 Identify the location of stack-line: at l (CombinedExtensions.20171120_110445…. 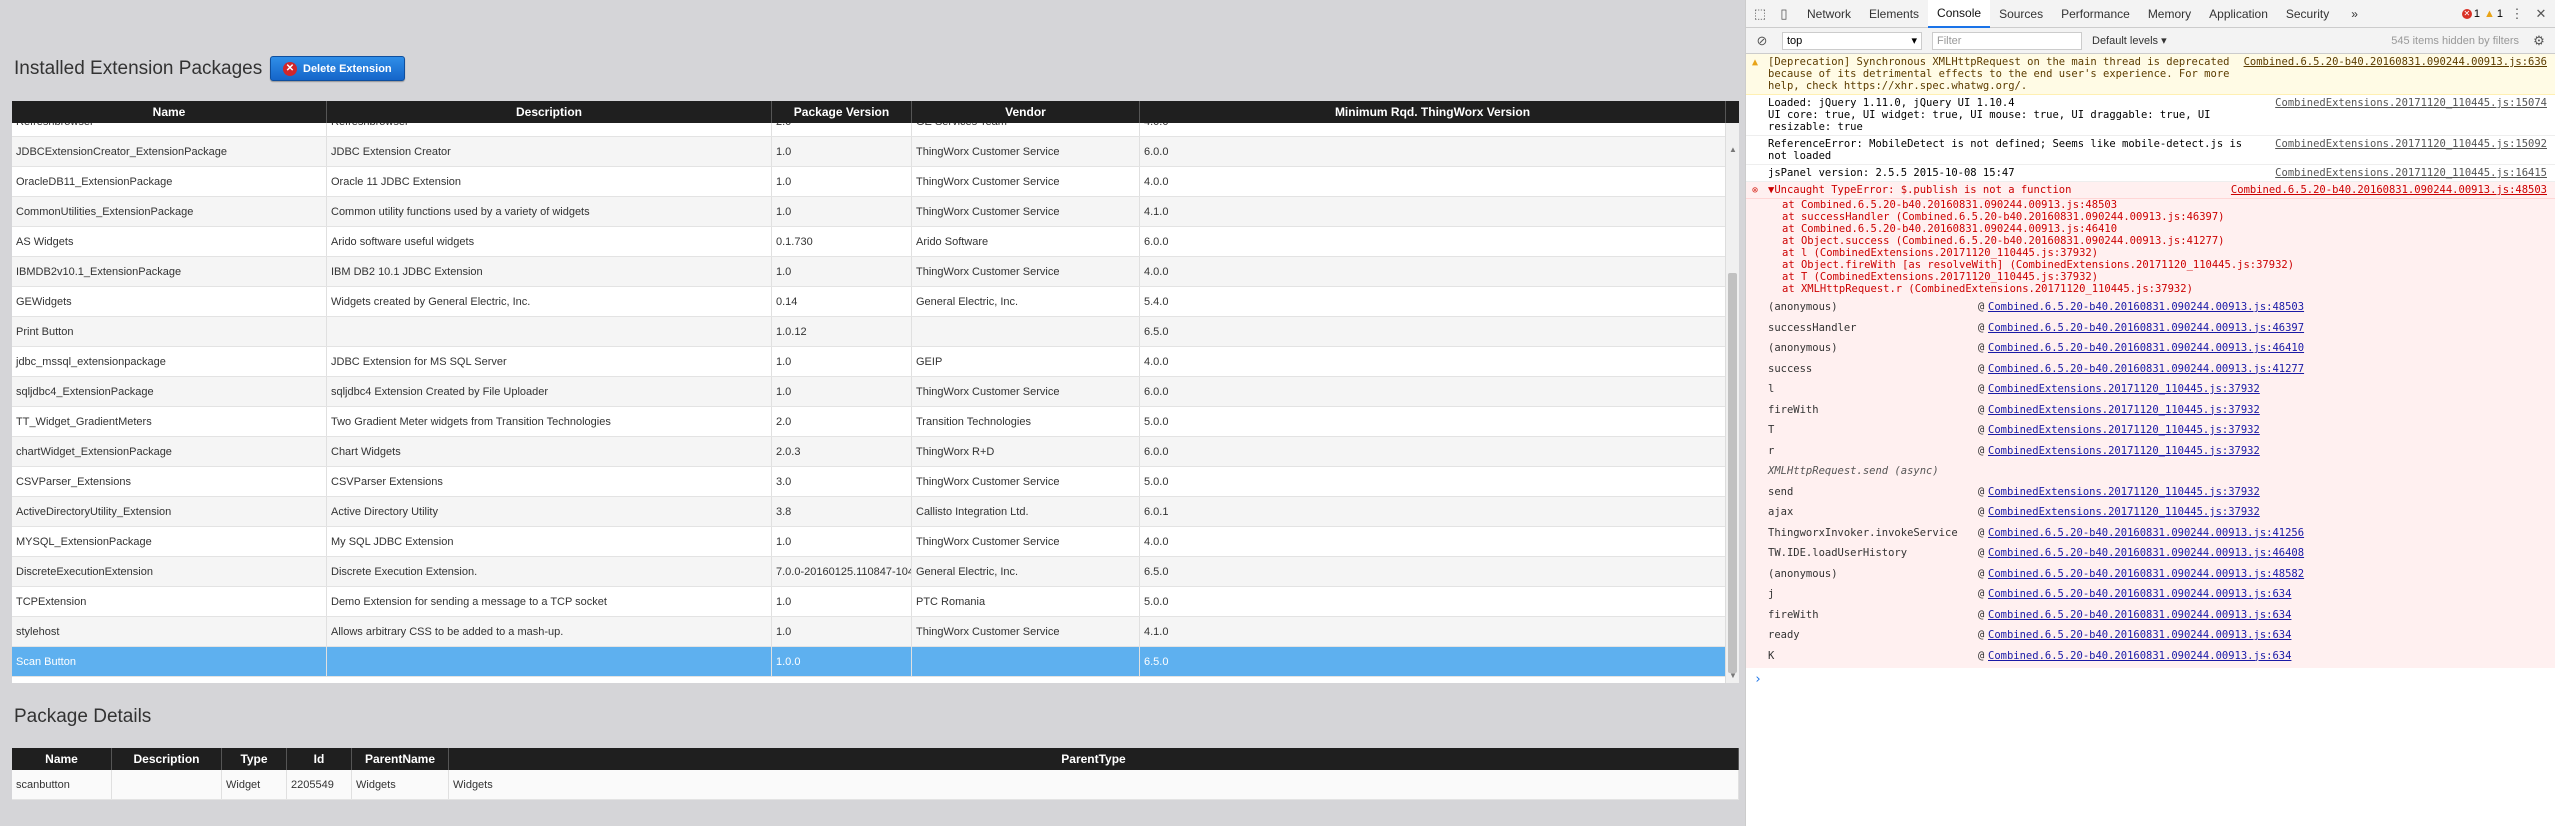
(2164, 253).